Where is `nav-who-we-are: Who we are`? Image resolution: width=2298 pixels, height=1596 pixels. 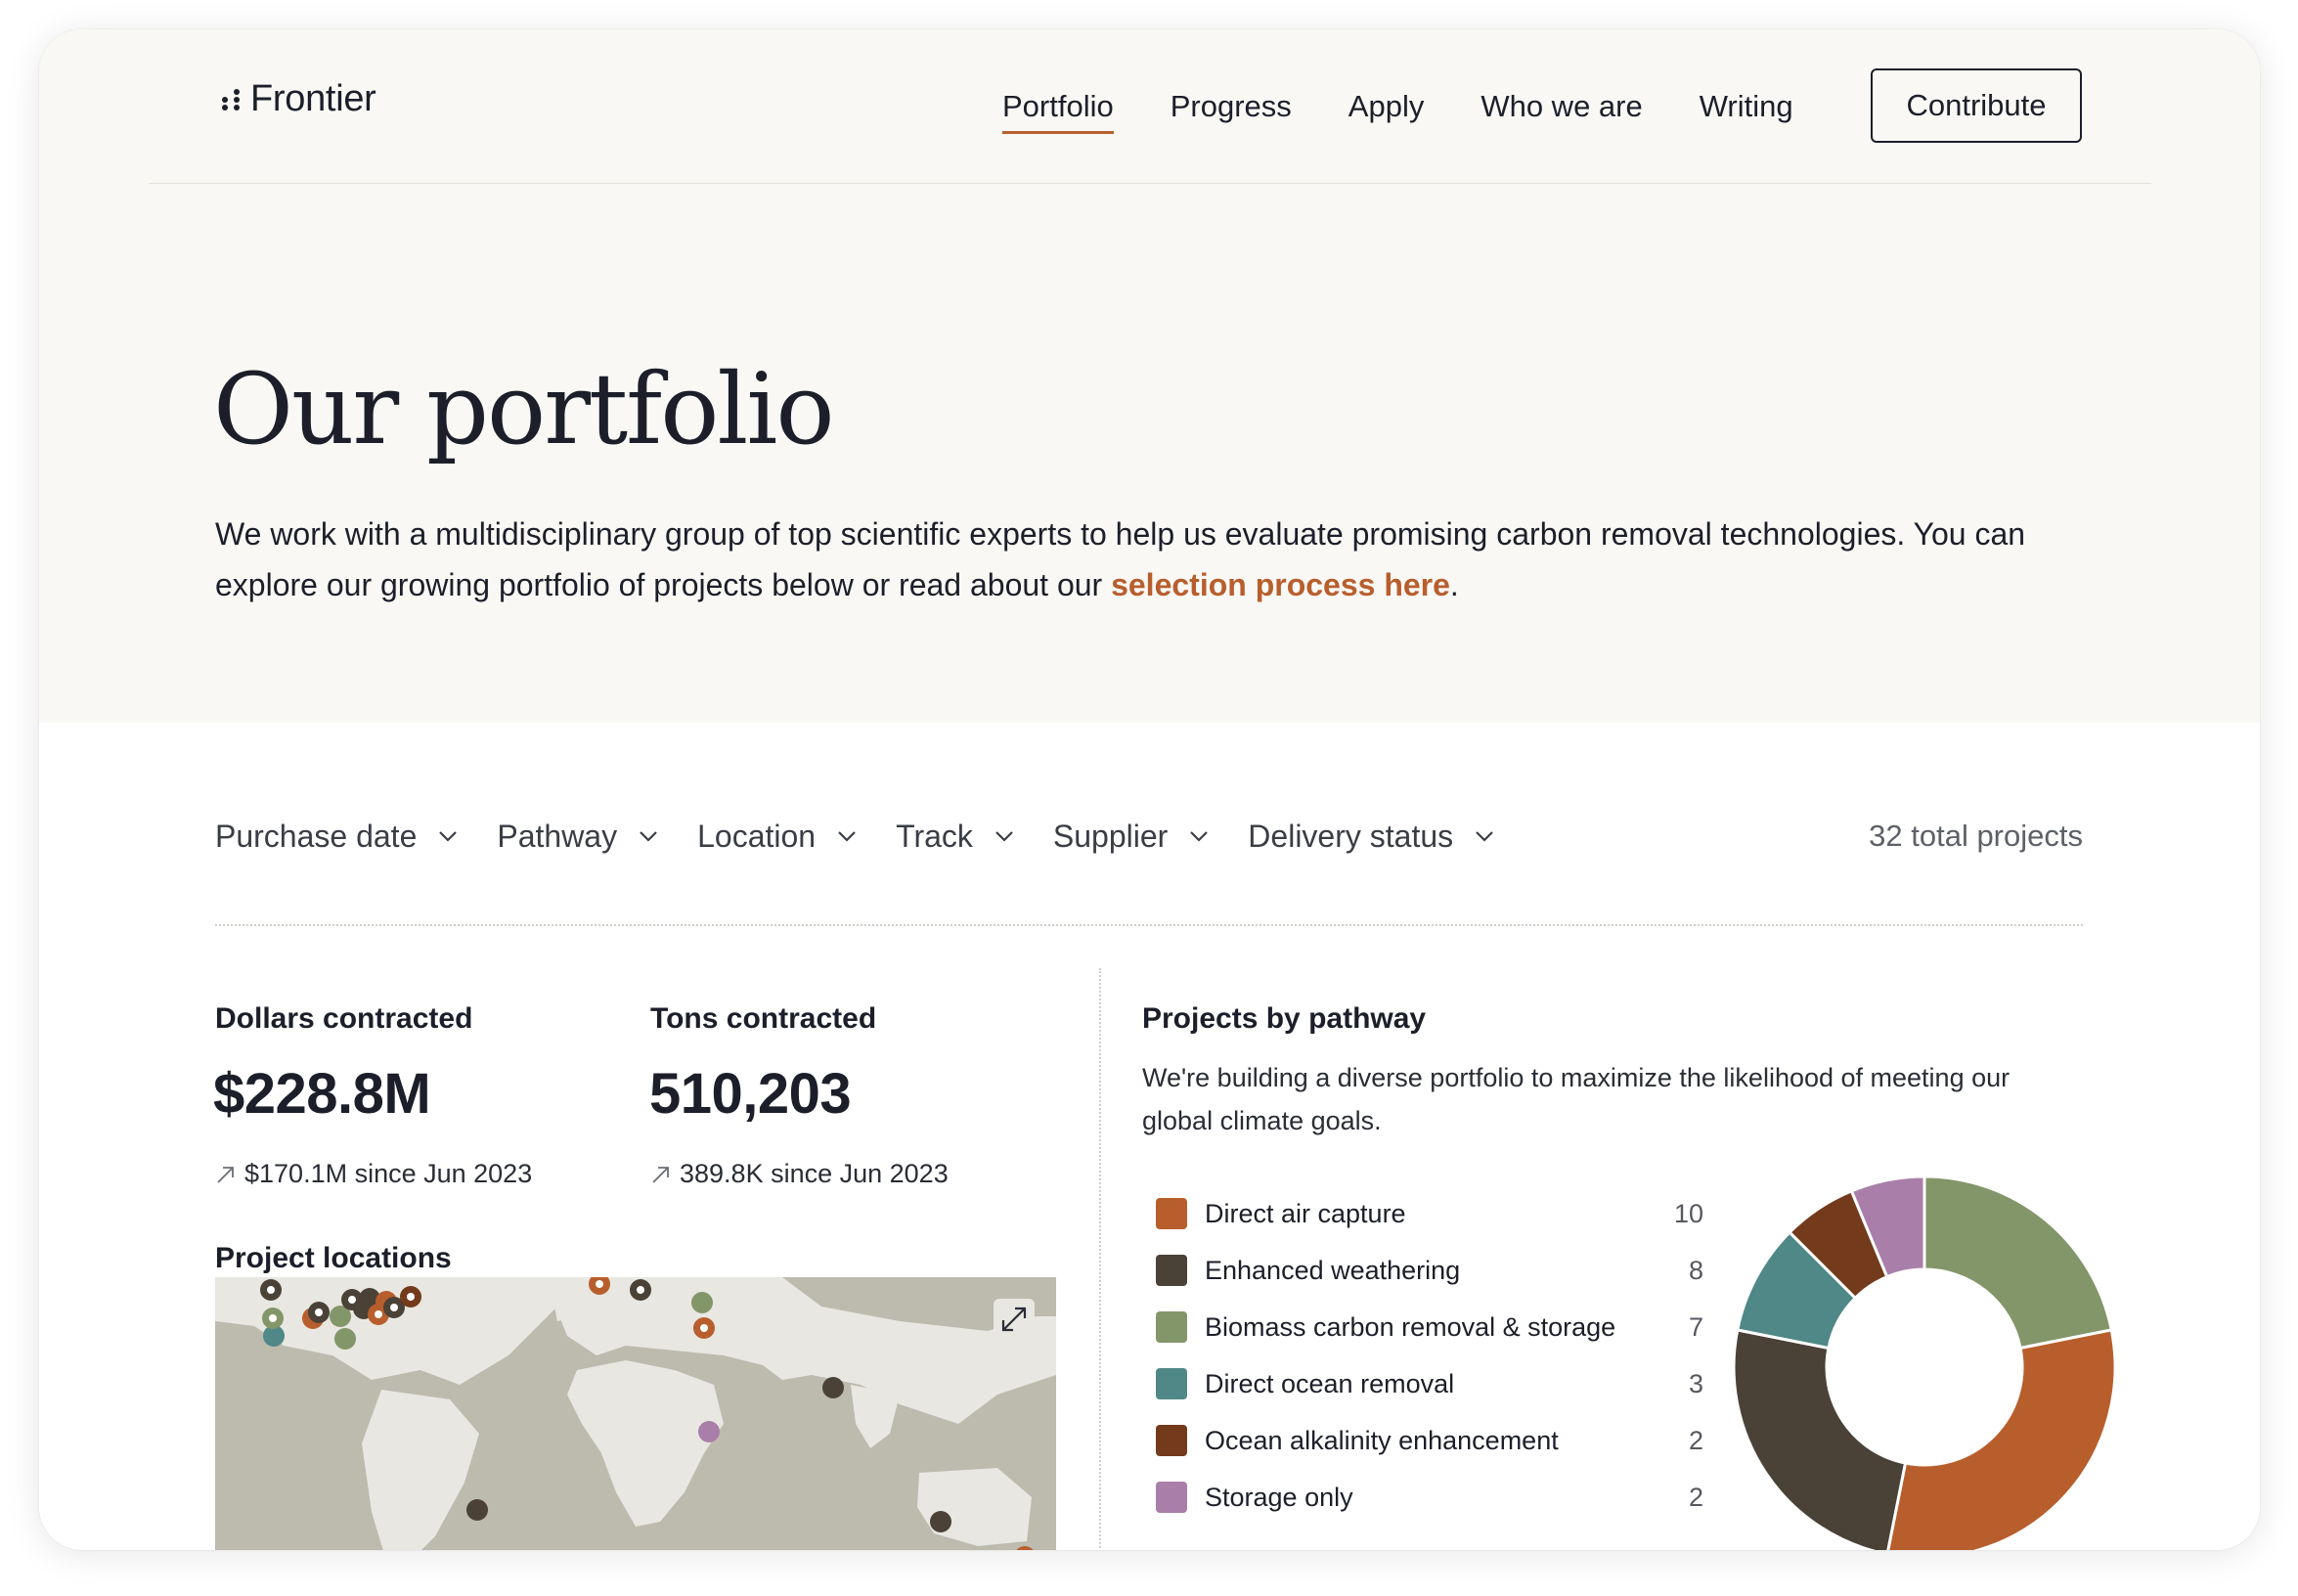 nav-who-we-are: Who we are is located at coordinates (1561, 106).